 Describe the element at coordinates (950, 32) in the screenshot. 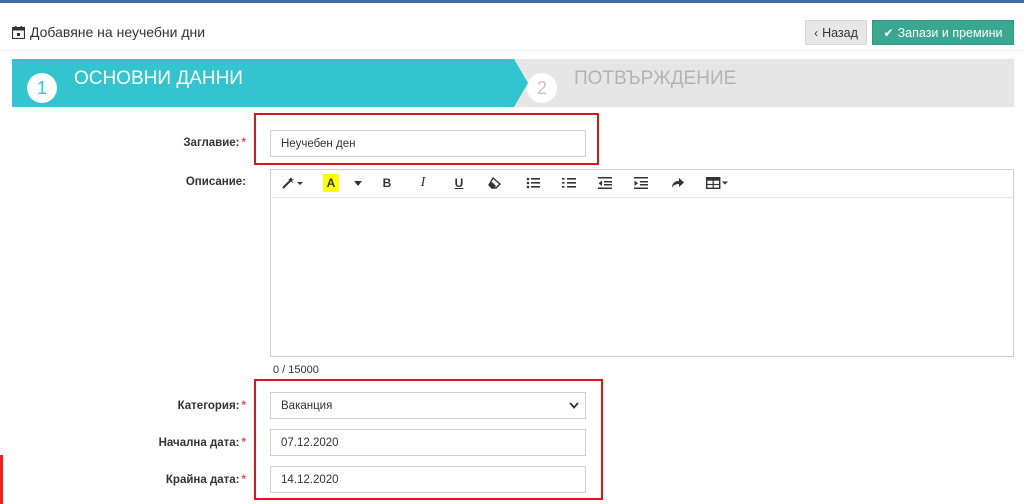

I see `save-button-label: Запази и премини` at that location.